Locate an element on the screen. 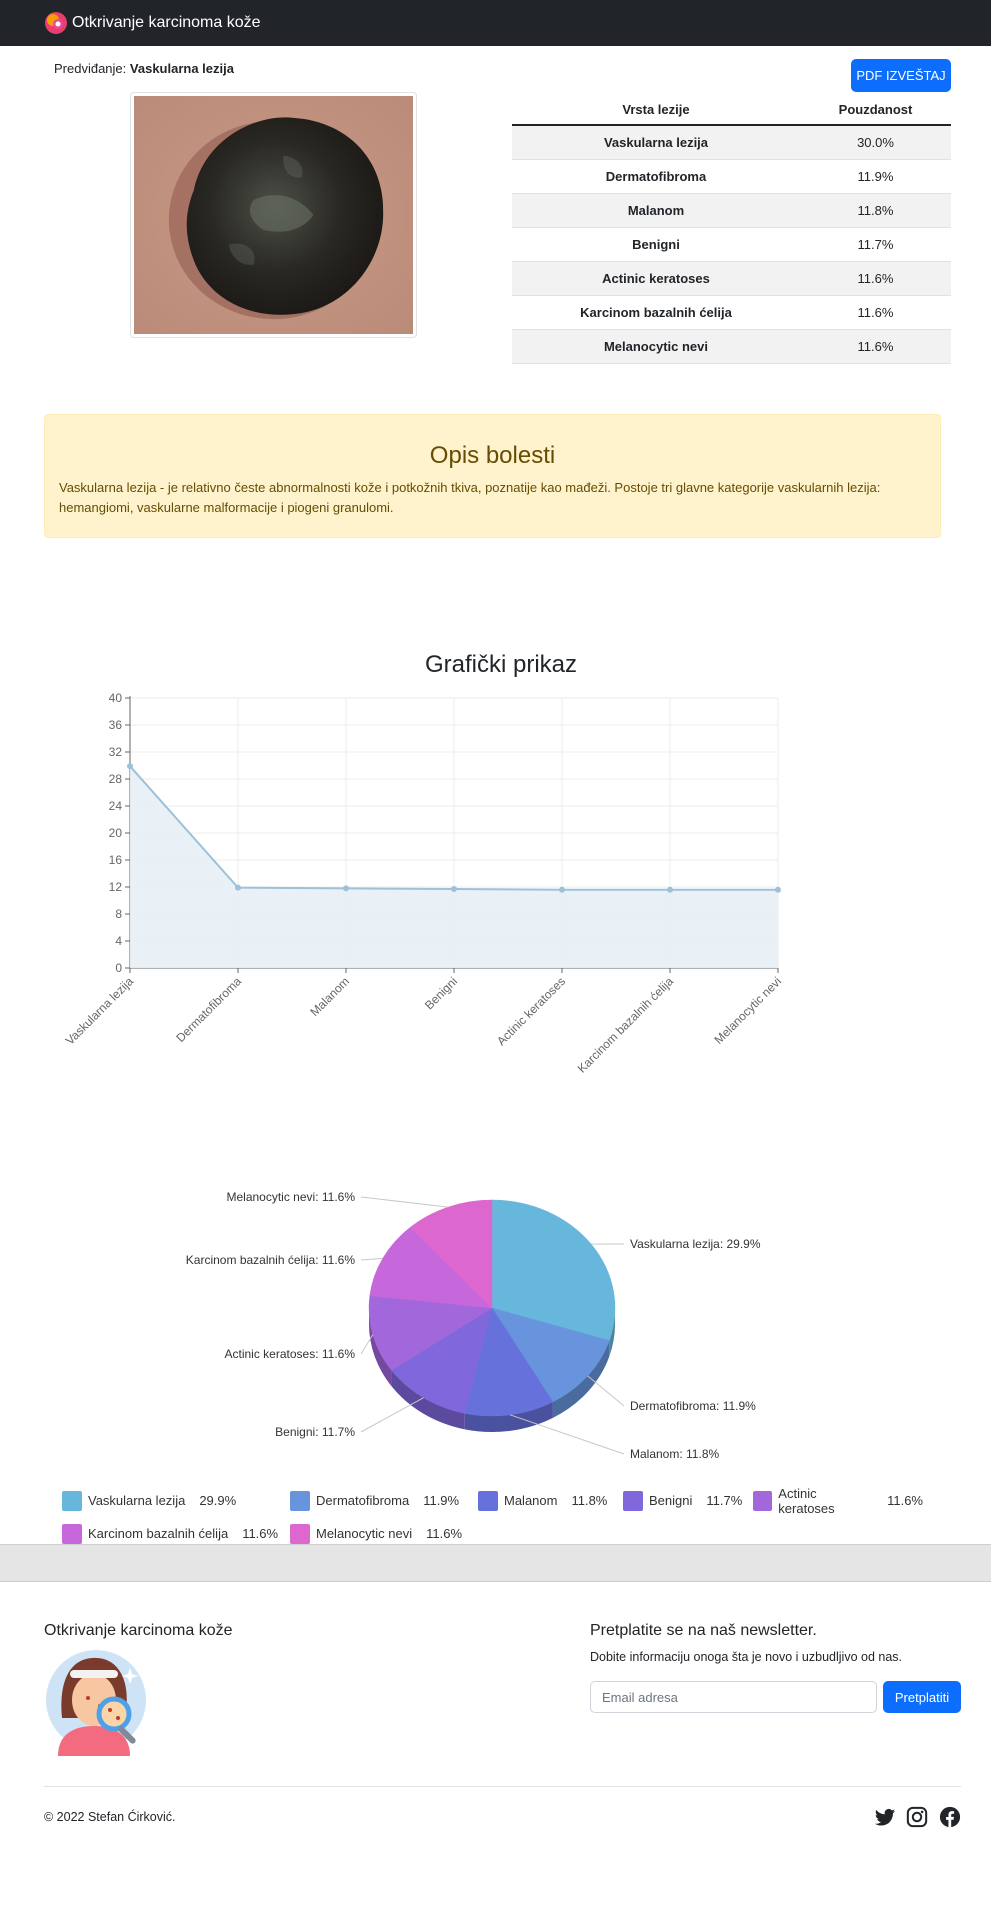  legend-label: Actinic keratoses is located at coordinates (806, 1500).